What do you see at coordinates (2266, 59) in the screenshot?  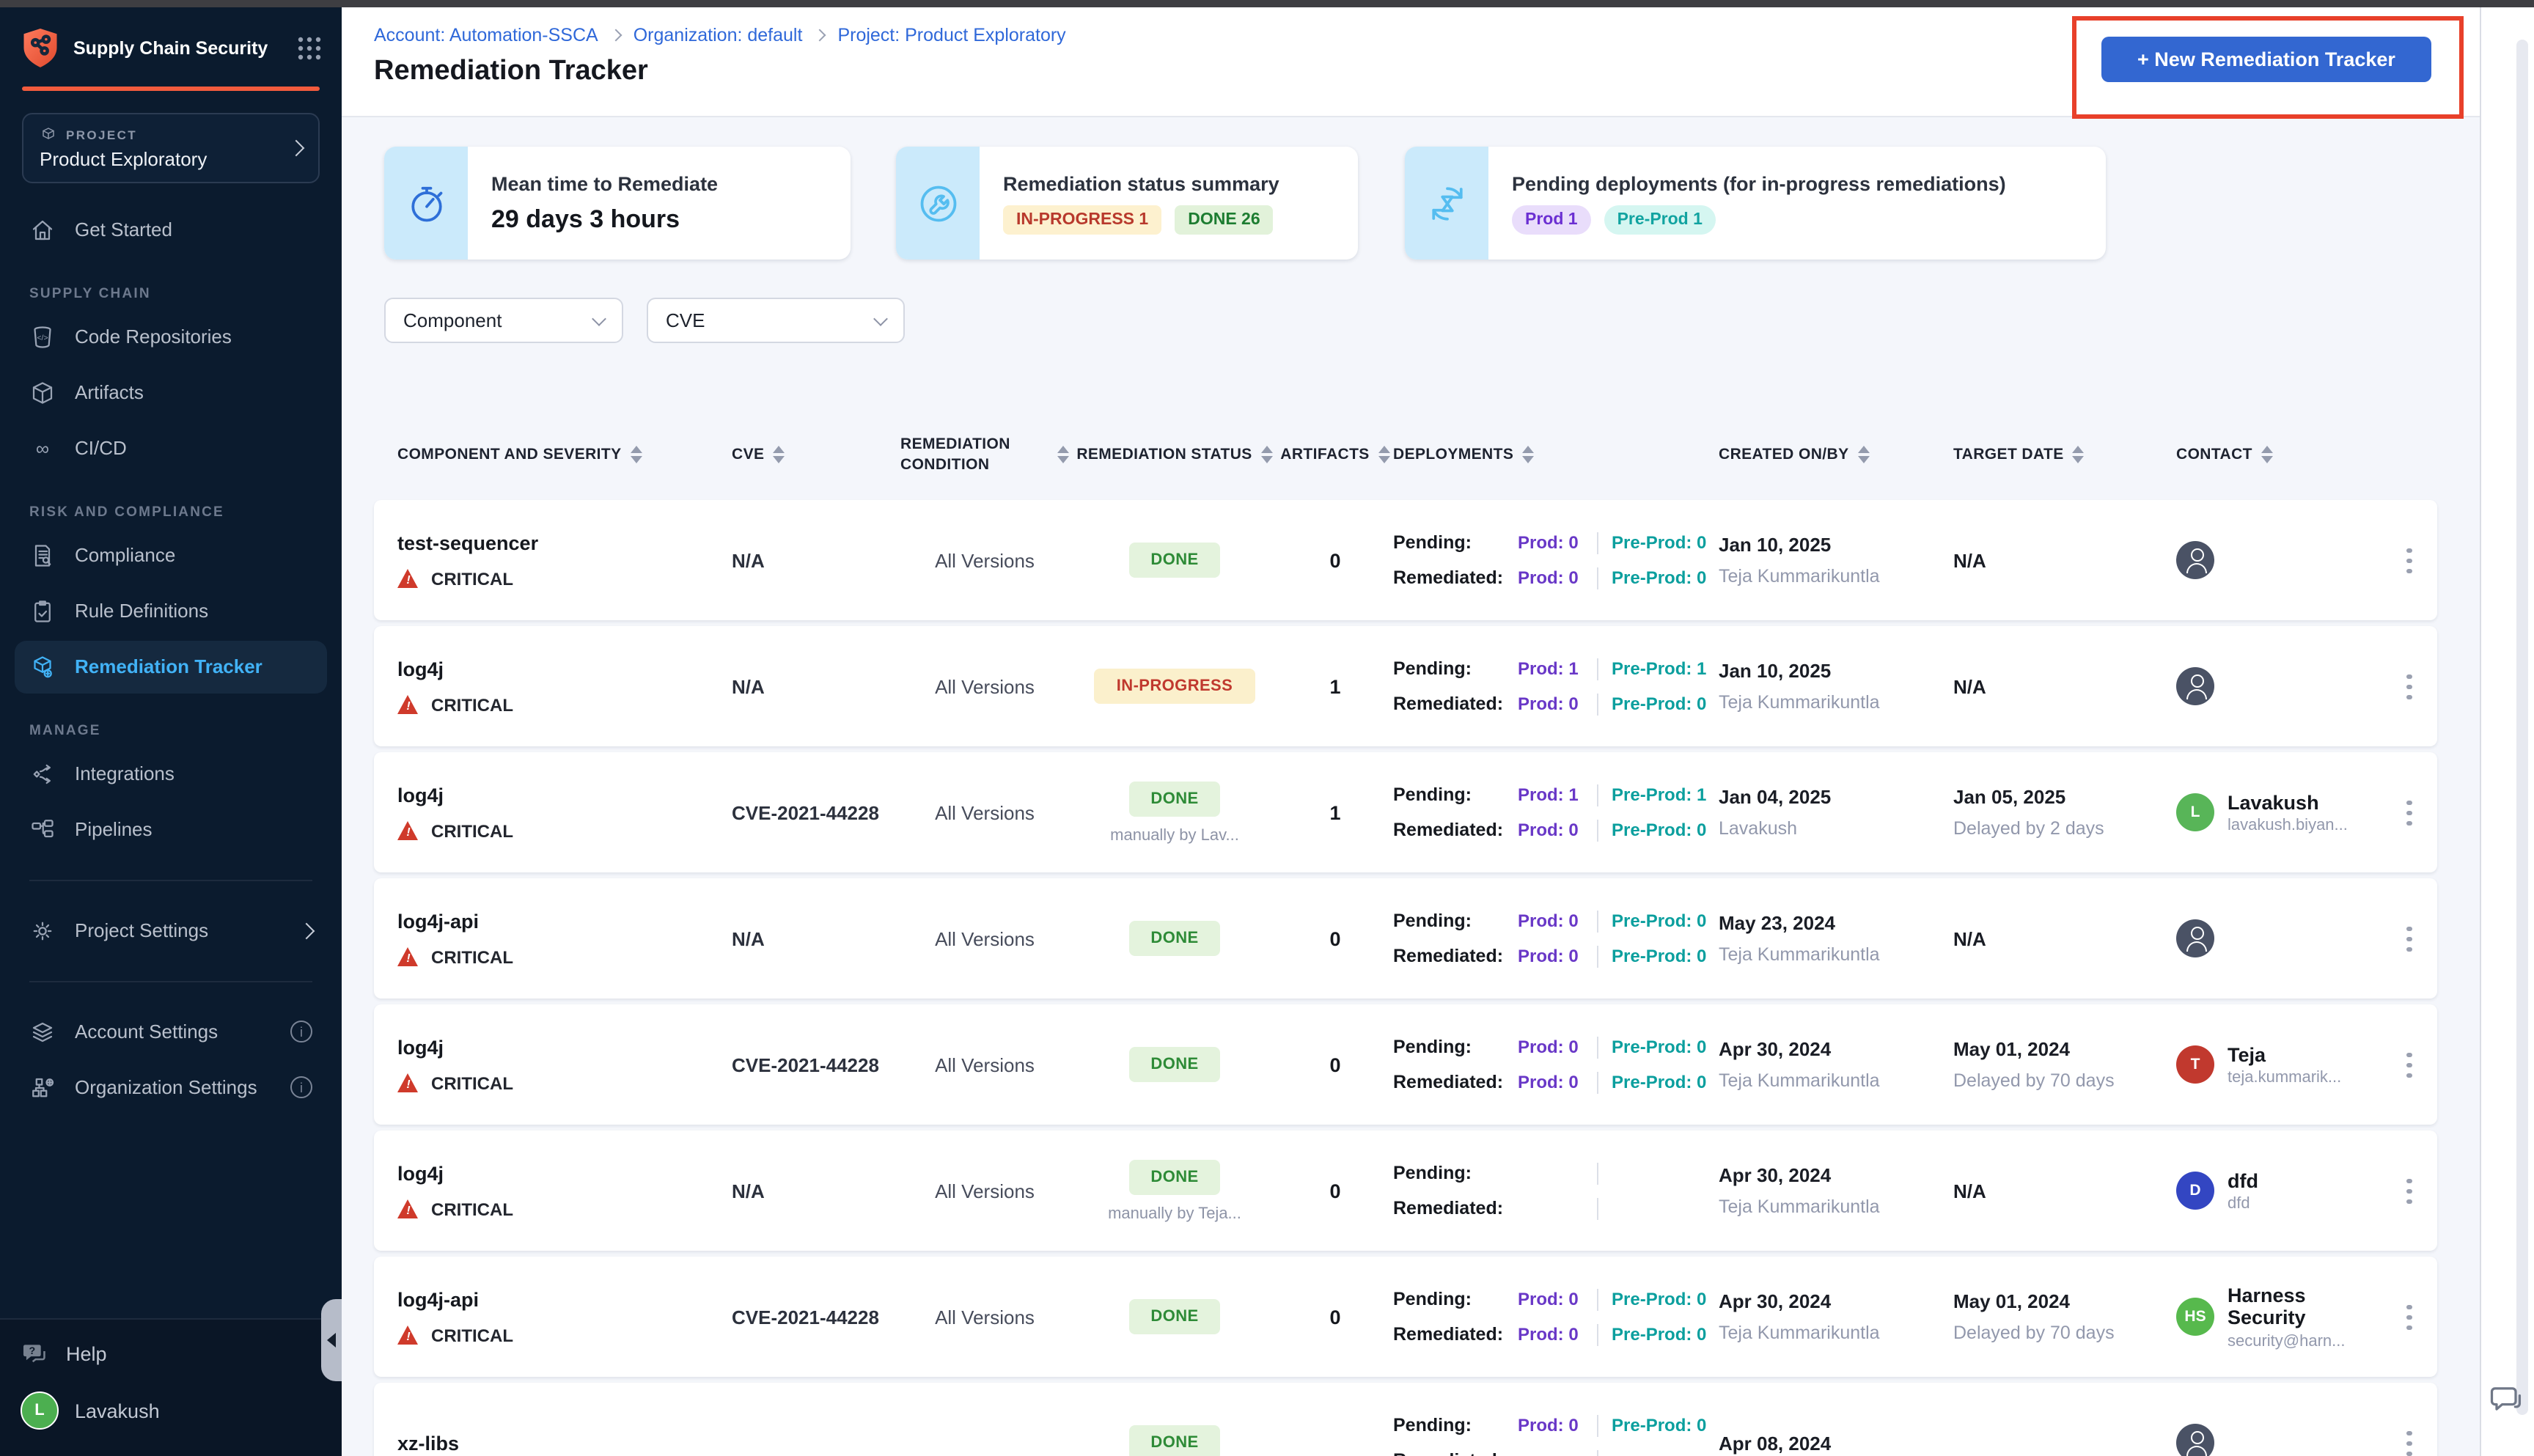 I see `new-remediation-tracker-button: + New Remediation Tracker` at bounding box center [2266, 59].